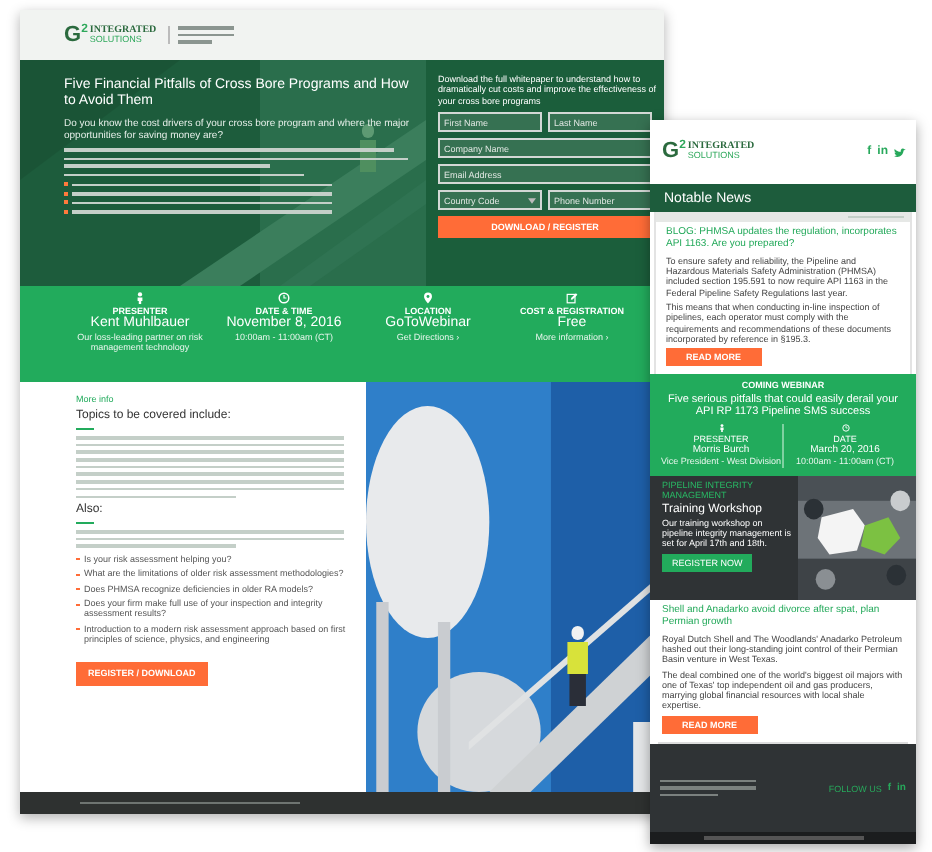 The image size is (932, 852). I want to click on edit-icon, so click(572, 298).